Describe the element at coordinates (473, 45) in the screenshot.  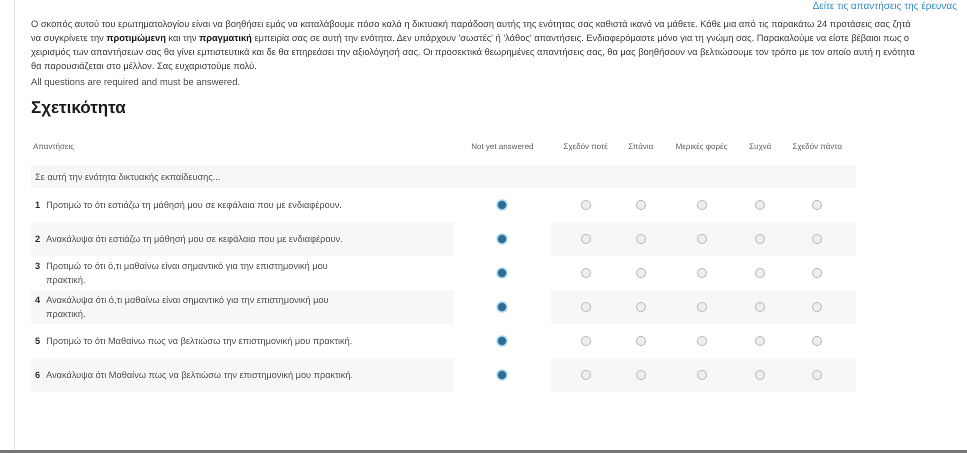
I see `intro-paragraph: Ο σκοπός αυτού του ερωτηματολογίου είναι να βοηθήσει εμάς να καταλάβουμε πόσο καλά η δικτυακή παράδοση αυτής της ενότητας σας καθιστά ικανό να μάθετε. Κάθε μια από τις παρακάτω 24 προτάσεις σας ζητά να συγκρίνετε την προτιμώμενη και την πραγματική εμπειρία σας σε αυτή την ενότητα. Δεν υπάρχουν 'σωστές' ή 'λάθος' απαντήσεις. Ενδιαφερόμαστε μόνο για τη γνώμη σας. Παρακαλούμε να είστε βέβαιοι πως ο χειρισμός των απαντήσεων σας θα γίνει εμπιστευτικά και δε θα επηρεάσει την αξιολόγησή σας. Οι προσεκτικά θεωρημένες απαντήσεις σας, θα μας βοηθήσουν να βελτιώσουμε τον τρόπο με τον οποίο αυτή η ενότητα θα παρουσιάζεται στο μέλλον. Σας ευχαριστούμε πολύ.` at that location.